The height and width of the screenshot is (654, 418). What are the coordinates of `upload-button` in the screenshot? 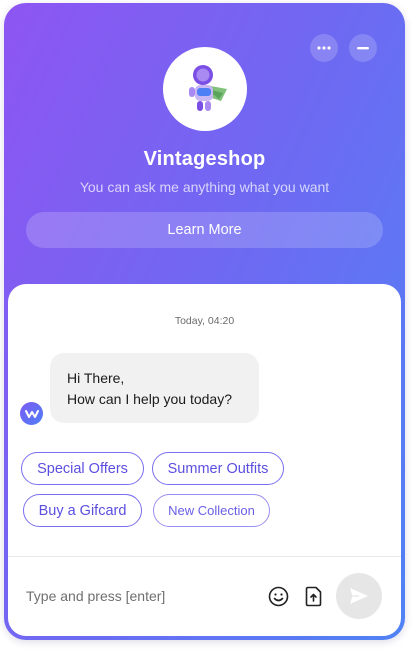 It's located at (313, 596).